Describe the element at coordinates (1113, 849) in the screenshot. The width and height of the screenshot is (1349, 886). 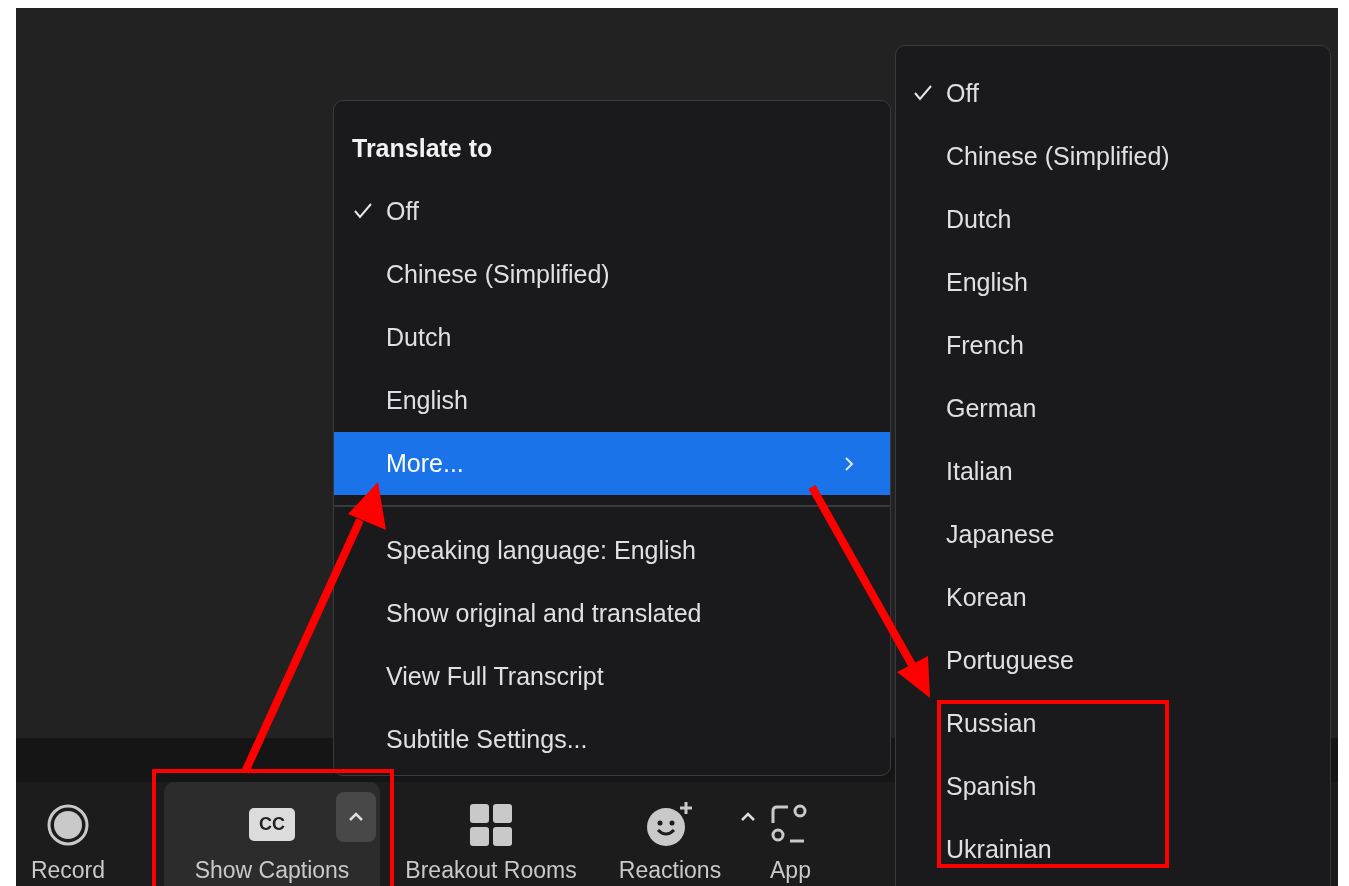
I see `menu-item: Ukrainian` at that location.